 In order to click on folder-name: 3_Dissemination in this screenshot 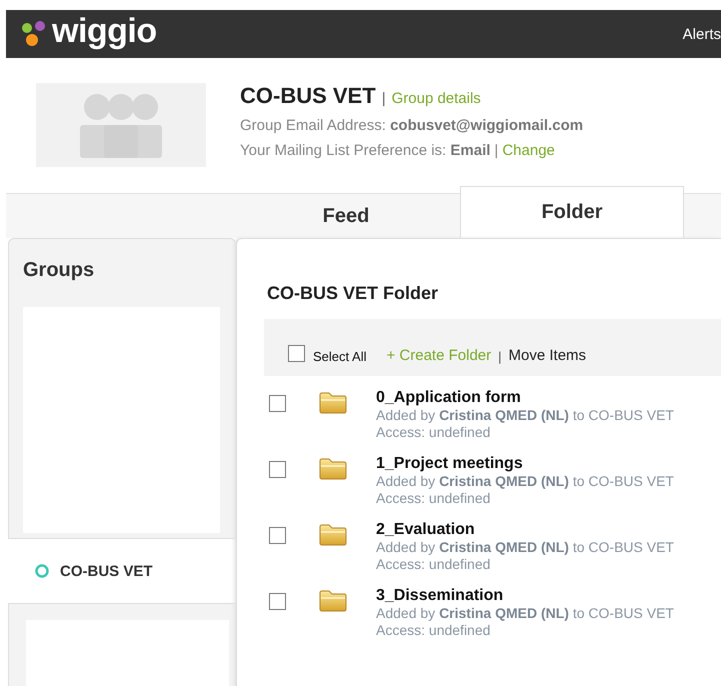, I will do `click(525, 596)`.